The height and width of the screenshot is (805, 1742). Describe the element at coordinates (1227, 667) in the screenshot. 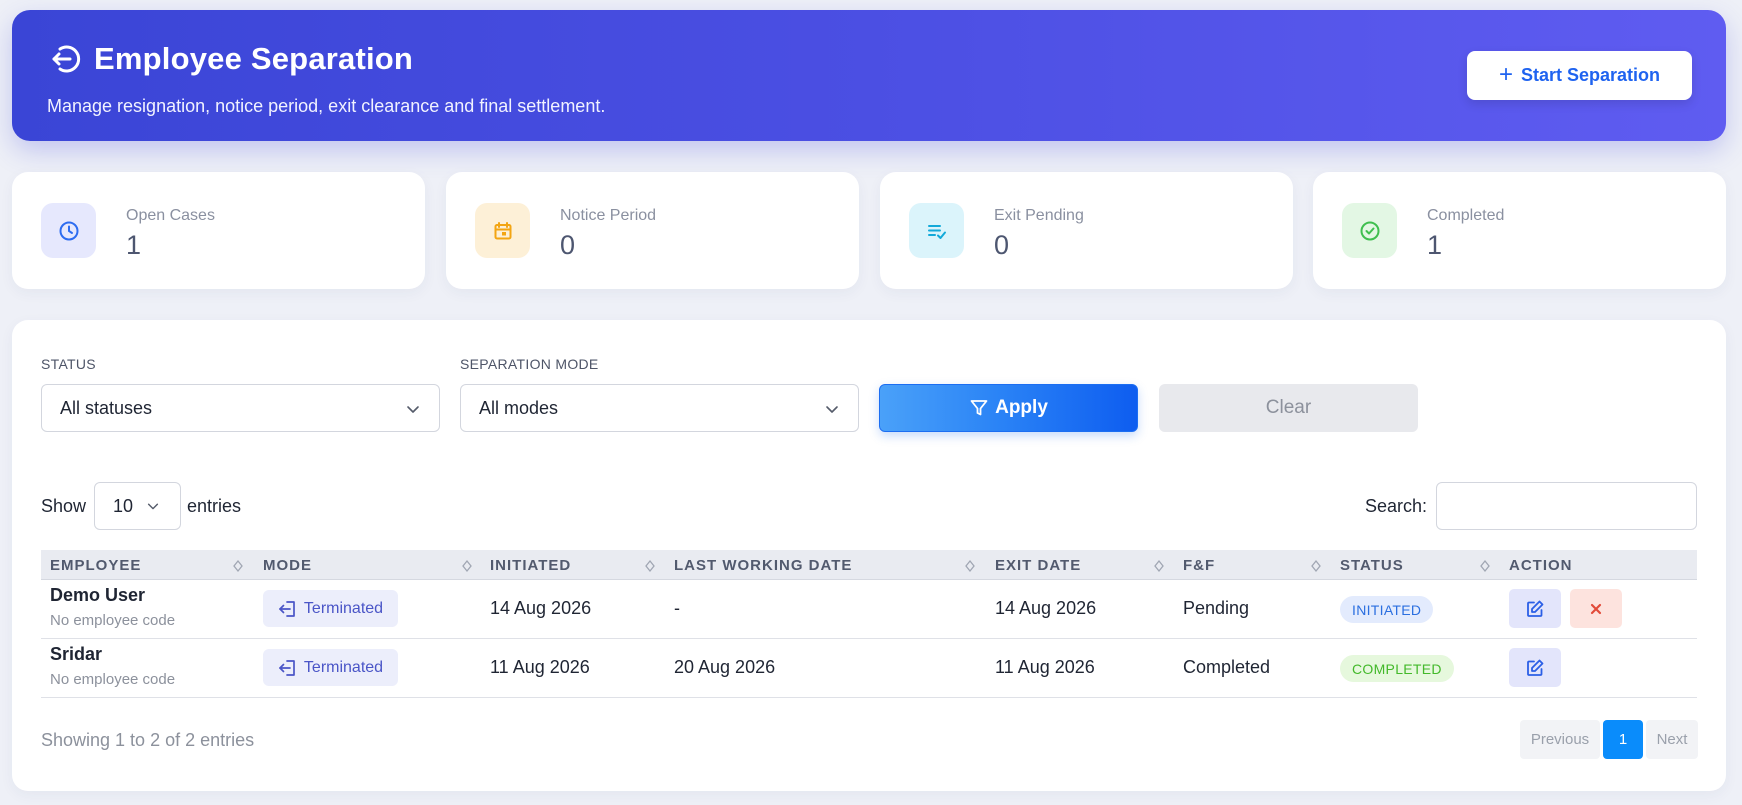

I see `ff-cell: Completed` at that location.